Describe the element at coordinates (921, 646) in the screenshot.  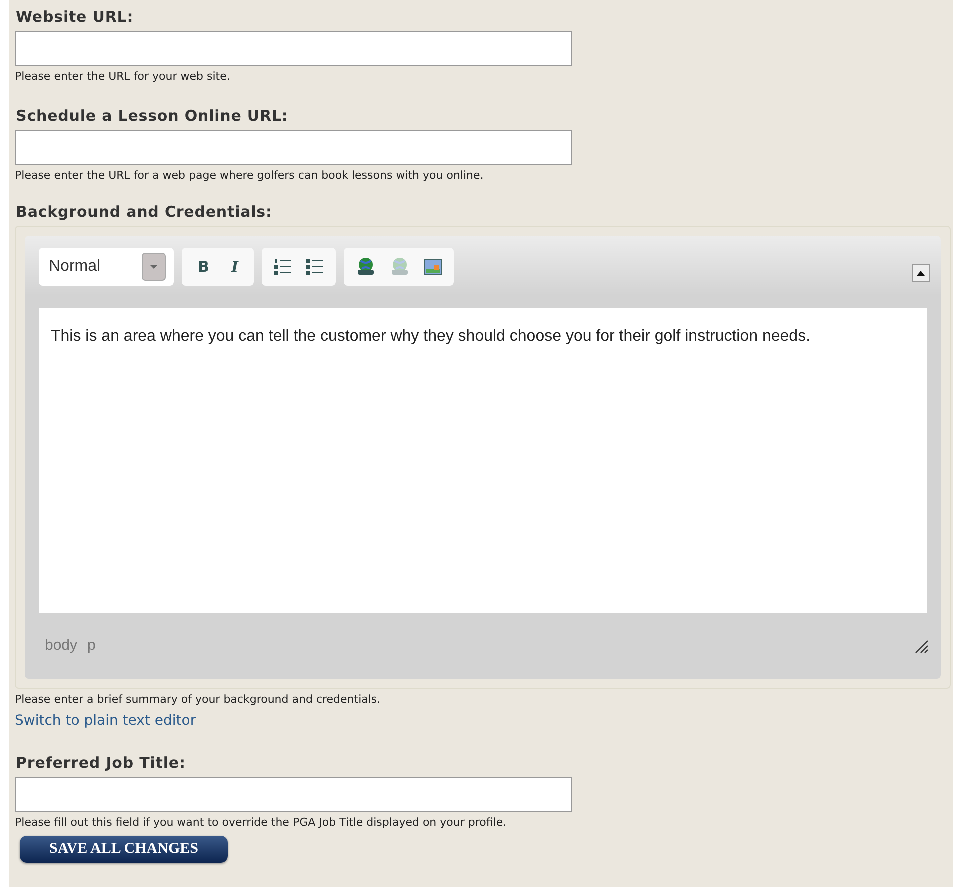
I see `resize-grip-icon` at that location.